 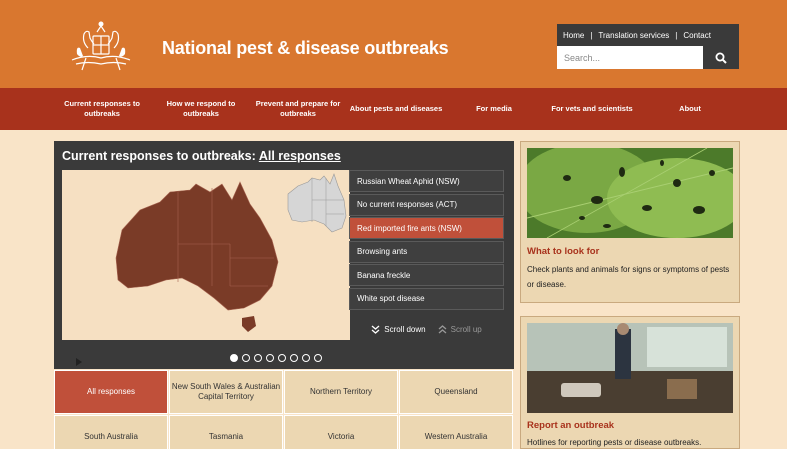 What do you see at coordinates (563, 251) in the screenshot?
I see `card-title: What to look for` at bounding box center [563, 251].